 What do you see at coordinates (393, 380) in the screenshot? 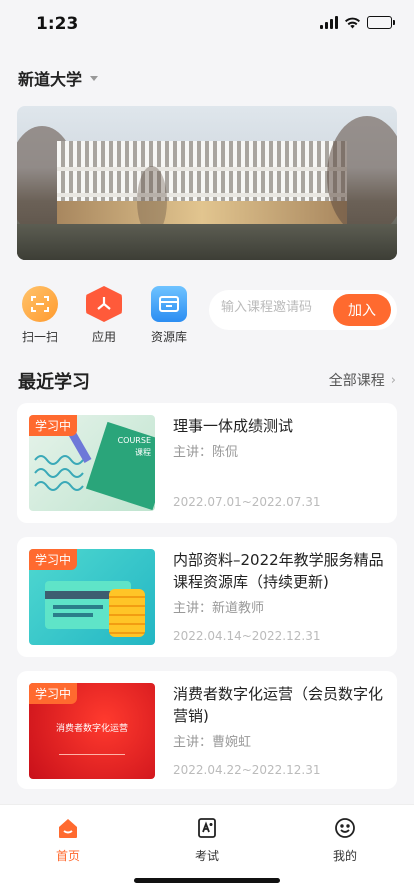
I see `chevron-right-icon: ›` at bounding box center [393, 380].